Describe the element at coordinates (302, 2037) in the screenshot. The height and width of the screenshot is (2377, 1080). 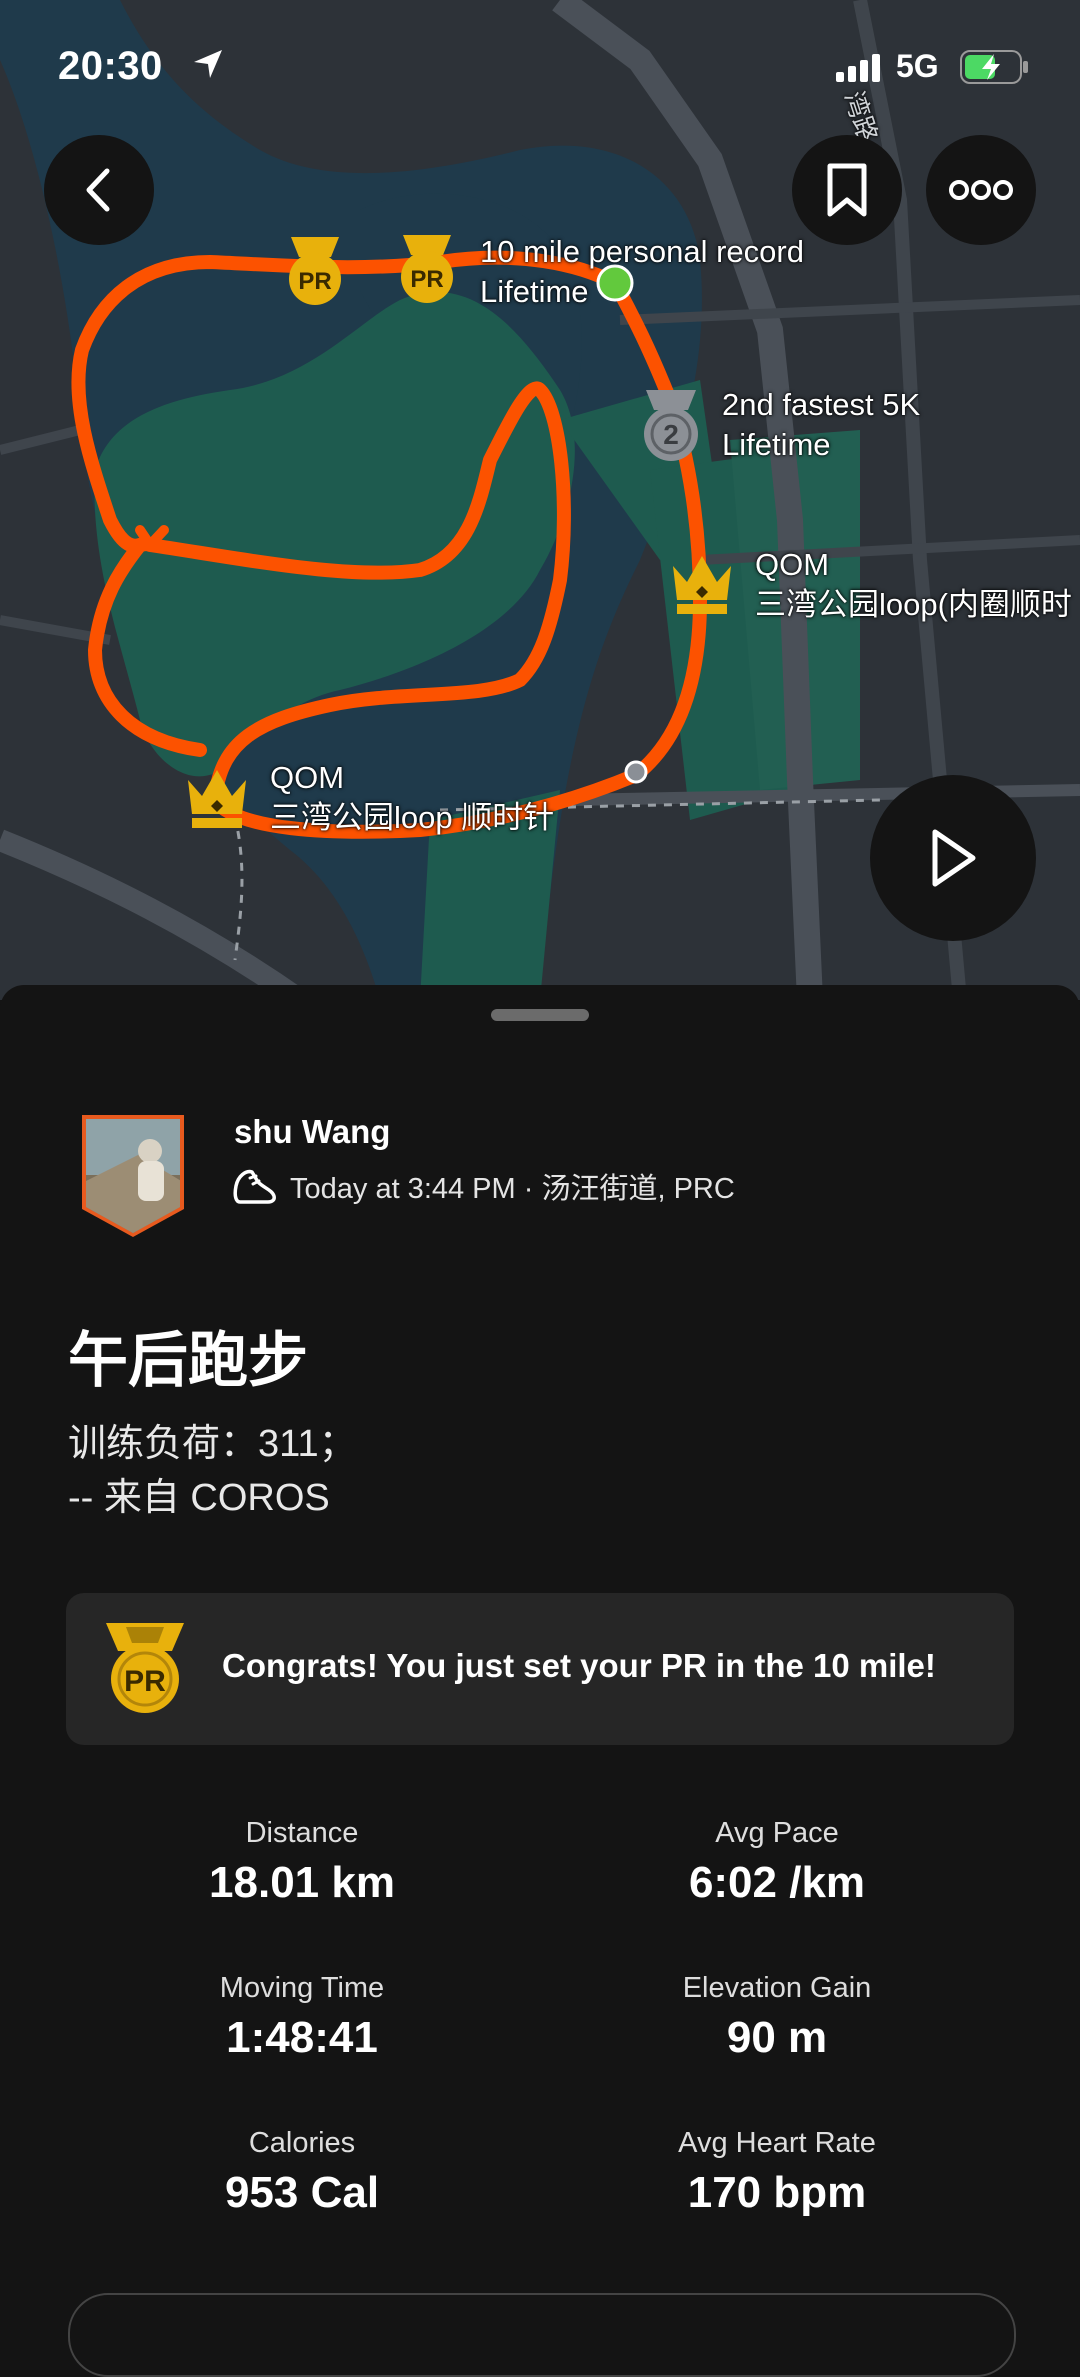
I see `stat-value: 1:48:41` at that location.